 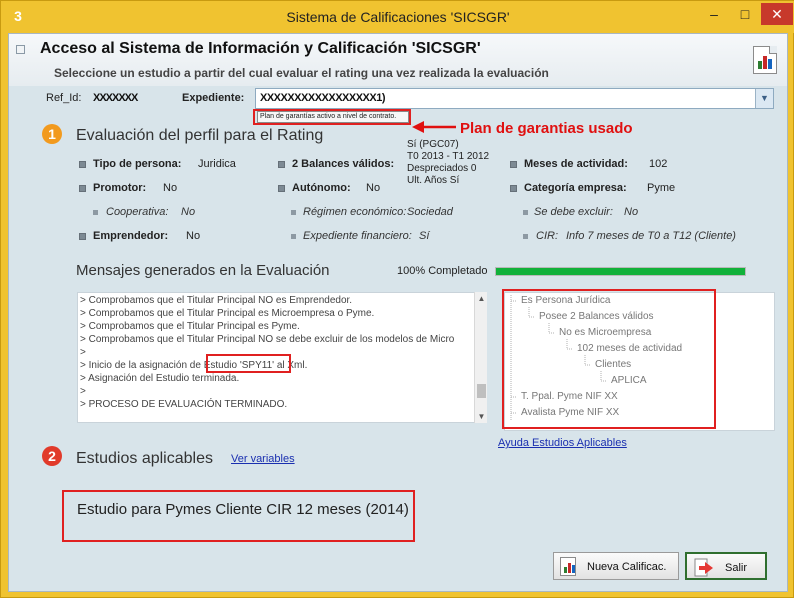 What do you see at coordinates (263, 459) in the screenshot?
I see `ver-variables-link: Ver variables` at bounding box center [263, 459].